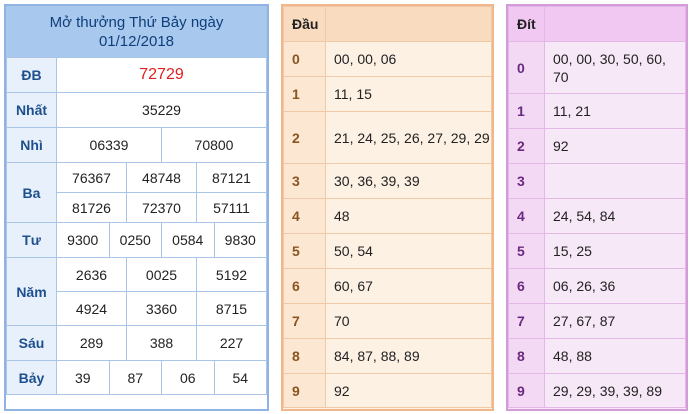 The height and width of the screenshot is (414, 691). What do you see at coordinates (408, 390) in the screenshot?
I see `dau-values: 92` at bounding box center [408, 390].